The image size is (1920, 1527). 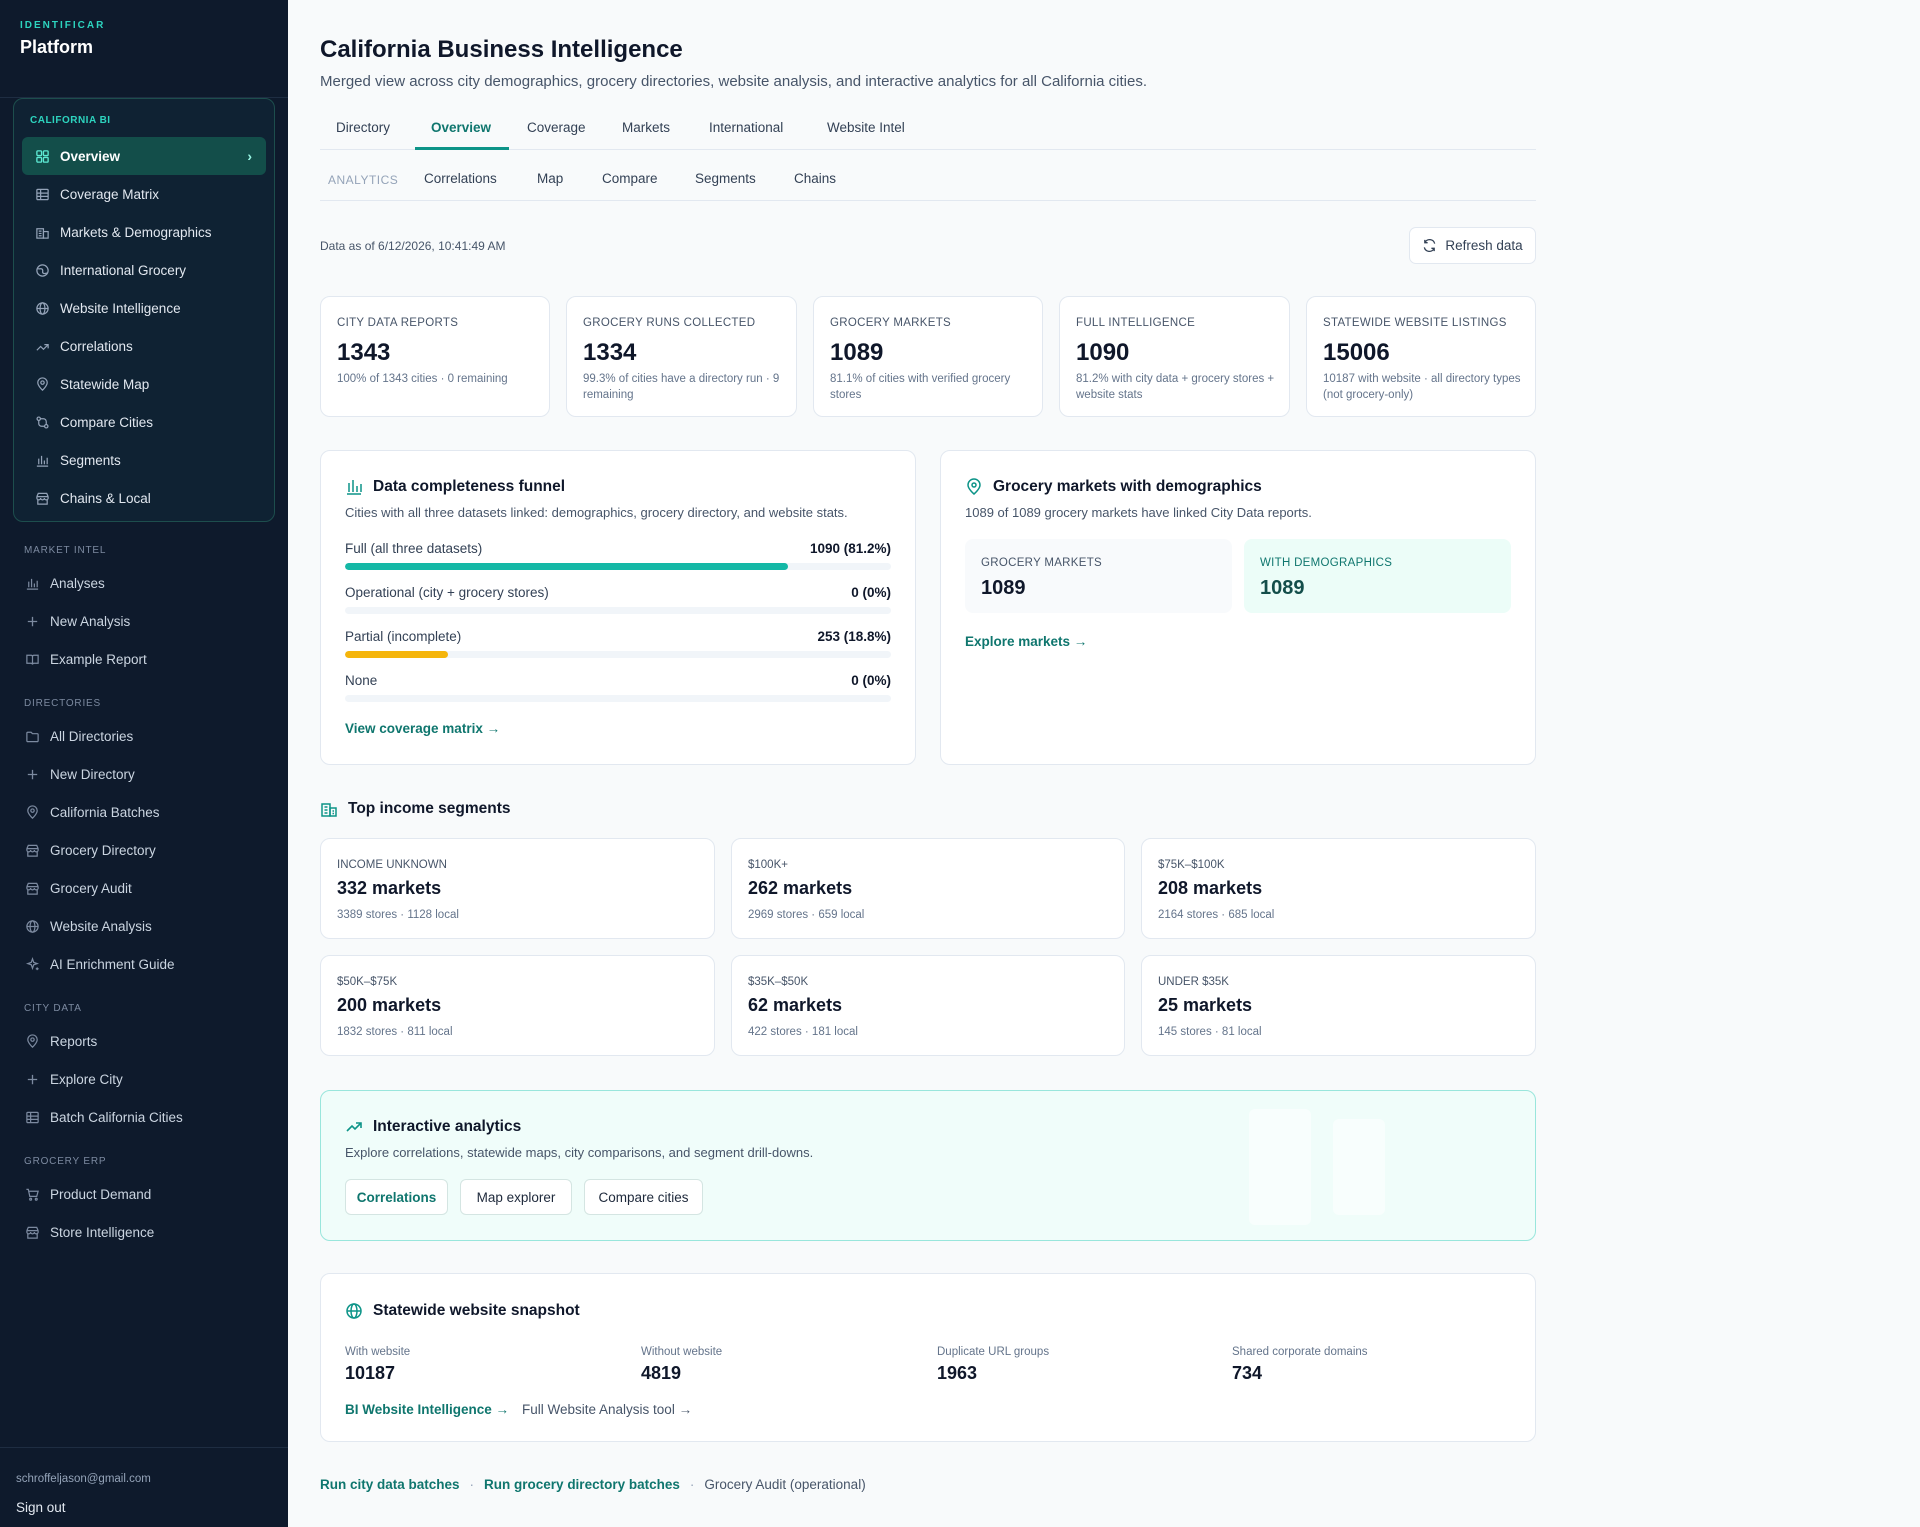 What do you see at coordinates (42, 422) in the screenshot?
I see `compare-icon` at bounding box center [42, 422].